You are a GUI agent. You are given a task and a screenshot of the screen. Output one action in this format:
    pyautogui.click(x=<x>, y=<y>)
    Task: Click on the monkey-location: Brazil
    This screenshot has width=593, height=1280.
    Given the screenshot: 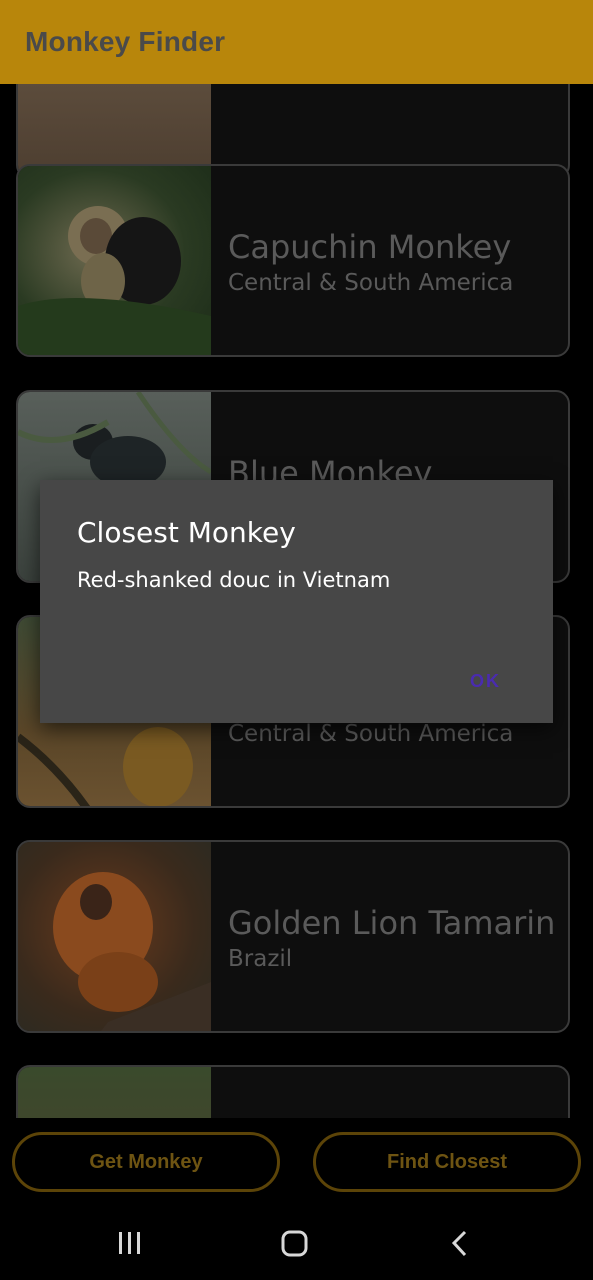 What is the action you would take?
    pyautogui.click(x=260, y=959)
    